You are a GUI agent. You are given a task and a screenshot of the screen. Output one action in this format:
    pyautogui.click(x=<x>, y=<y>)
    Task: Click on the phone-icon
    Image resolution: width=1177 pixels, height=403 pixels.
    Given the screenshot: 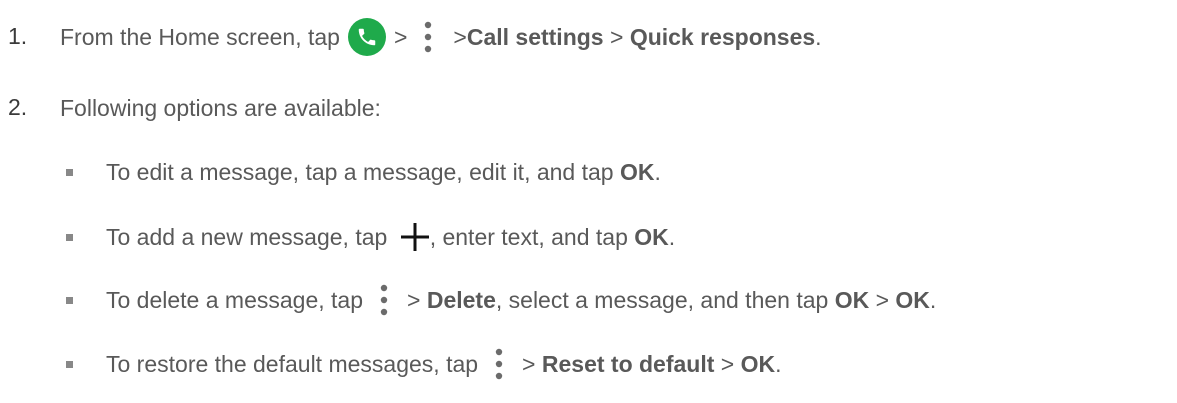 What is the action you would take?
    pyautogui.click(x=366, y=37)
    